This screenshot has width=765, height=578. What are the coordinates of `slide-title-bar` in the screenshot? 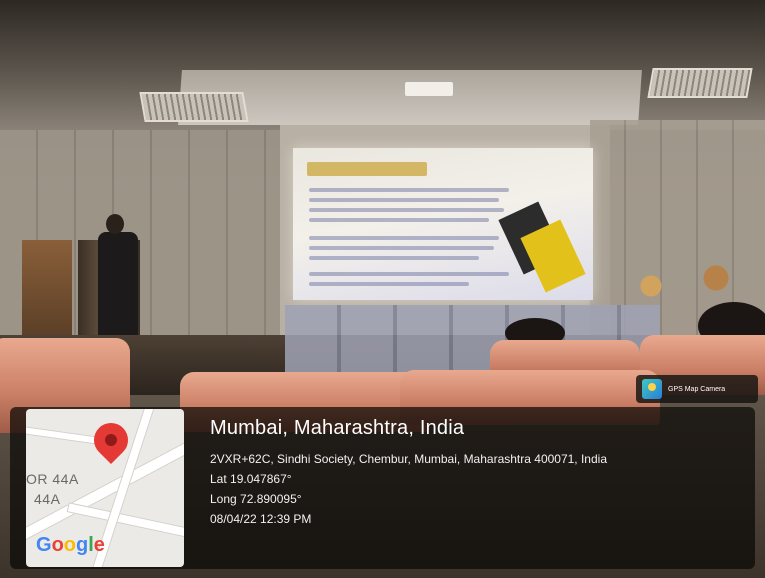 It's located at (367, 169).